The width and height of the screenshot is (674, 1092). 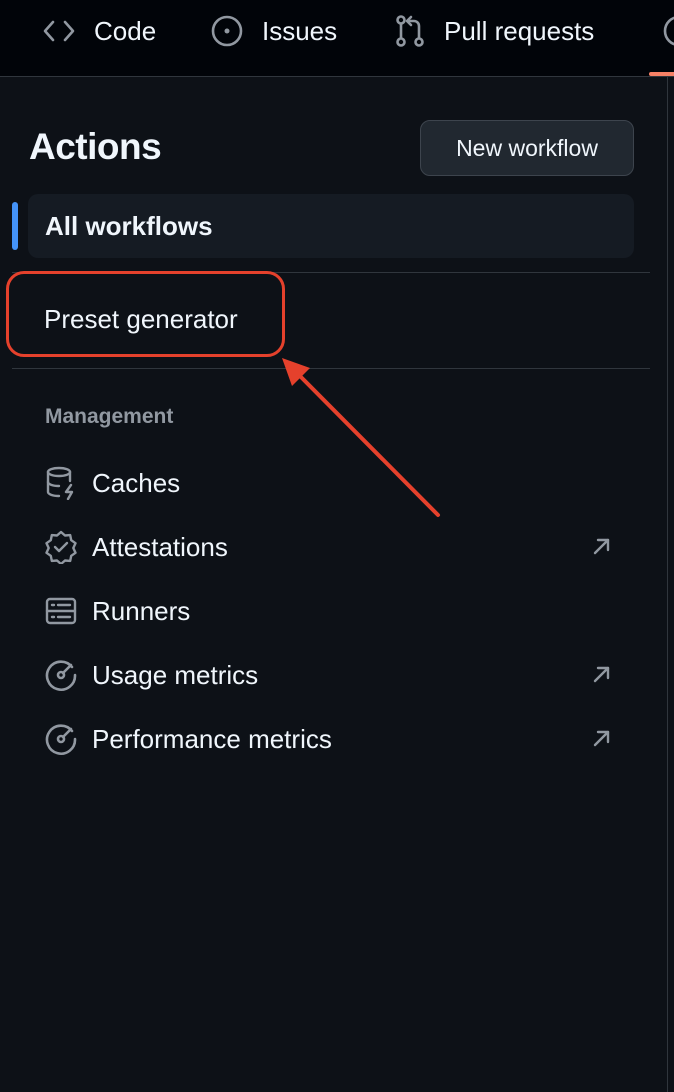 What do you see at coordinates (519, 30) in the screenshot?
I see `tab-pull-requests-label: Pull requests` at bounding box center [519, 30].